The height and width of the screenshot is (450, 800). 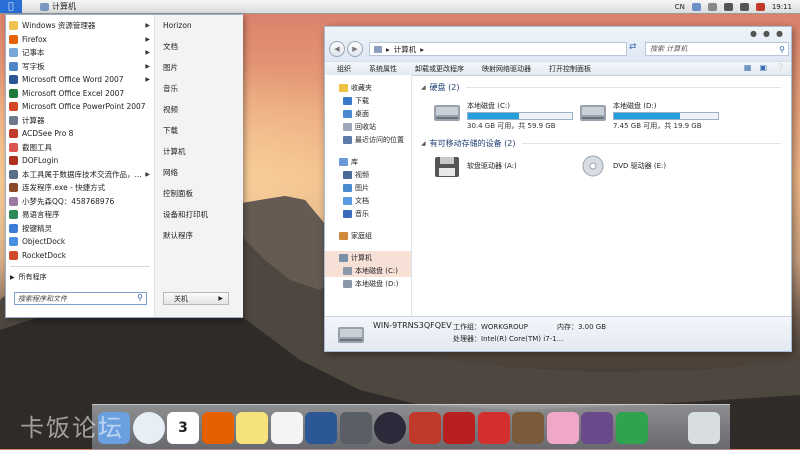 I want to click on forward-button: ▶, so click(x=355, y=49).